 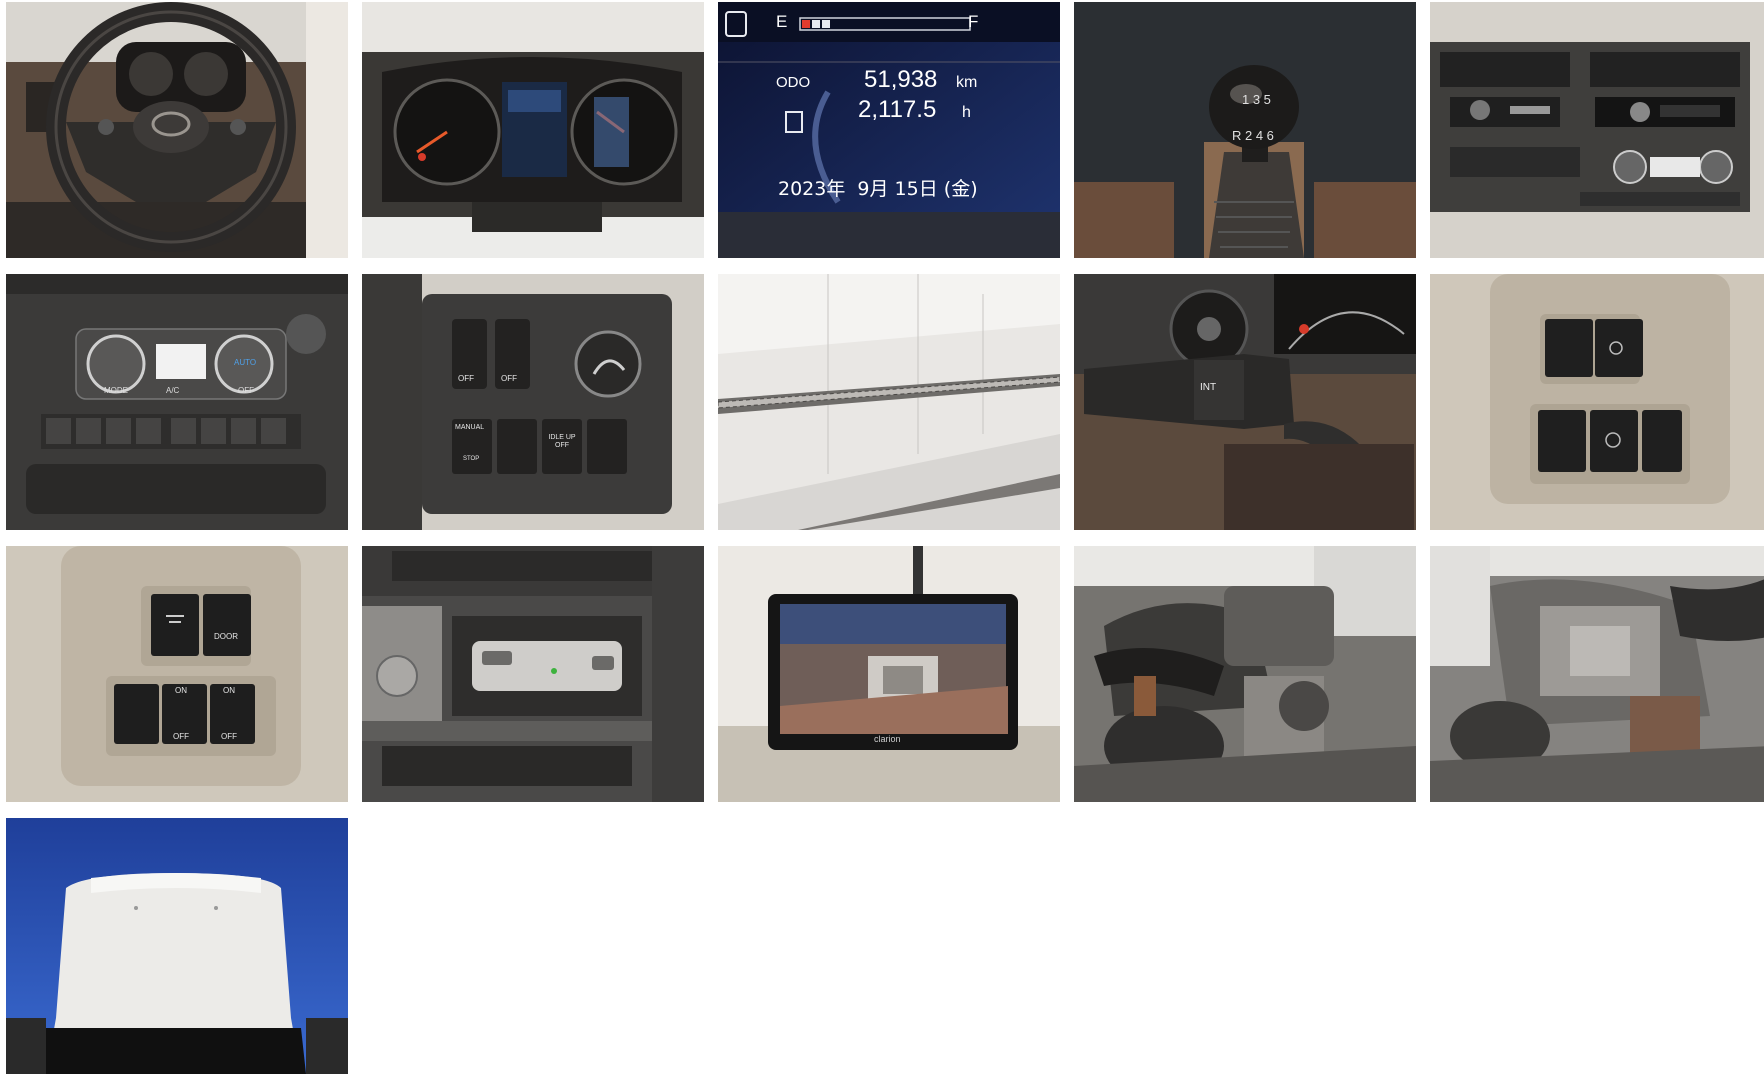 I want to click on climate-mode-label: MODE, so click(x=116, y=390).